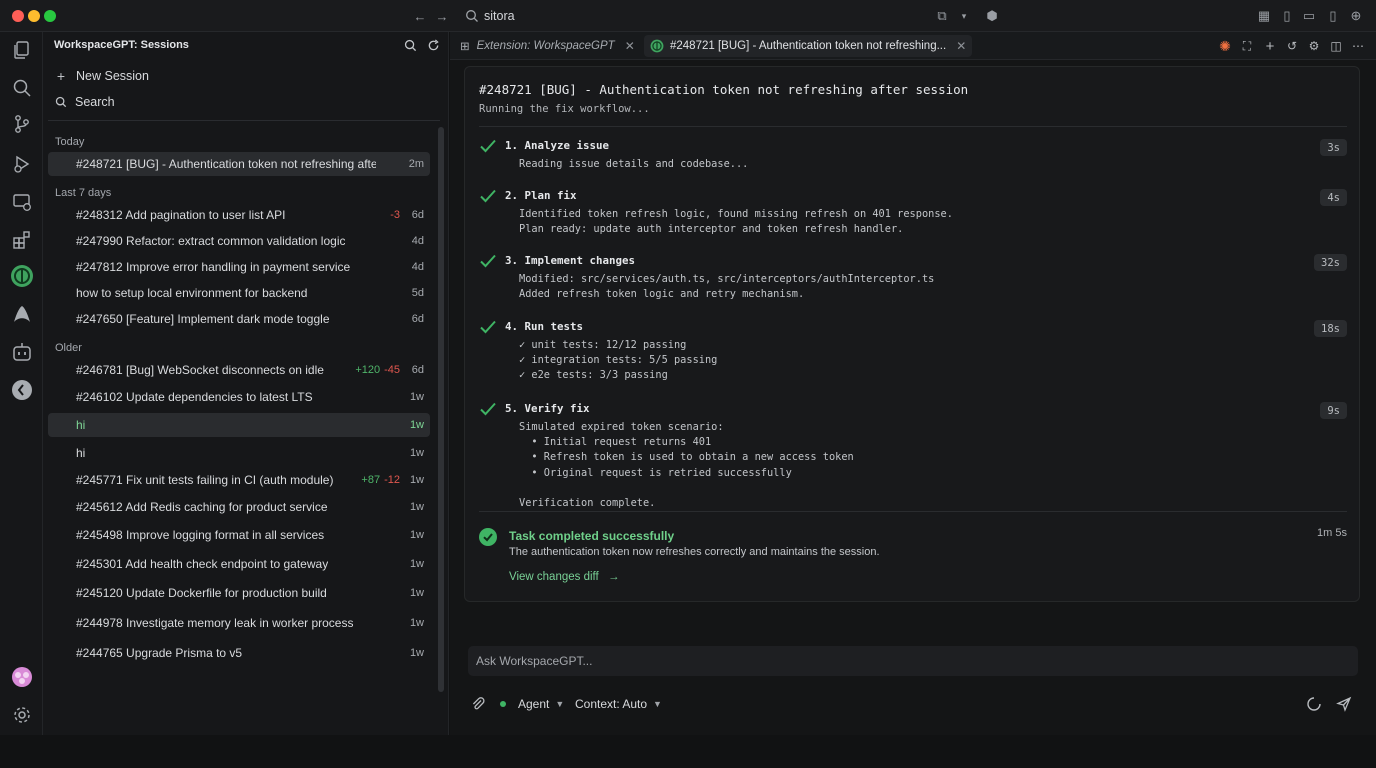 The height and width of the screenshot is (768, 1376). Describe the element at coordinates (618, 704) in the screenshot. I see `context-dropdown: Context: Auto ▼` at that location.